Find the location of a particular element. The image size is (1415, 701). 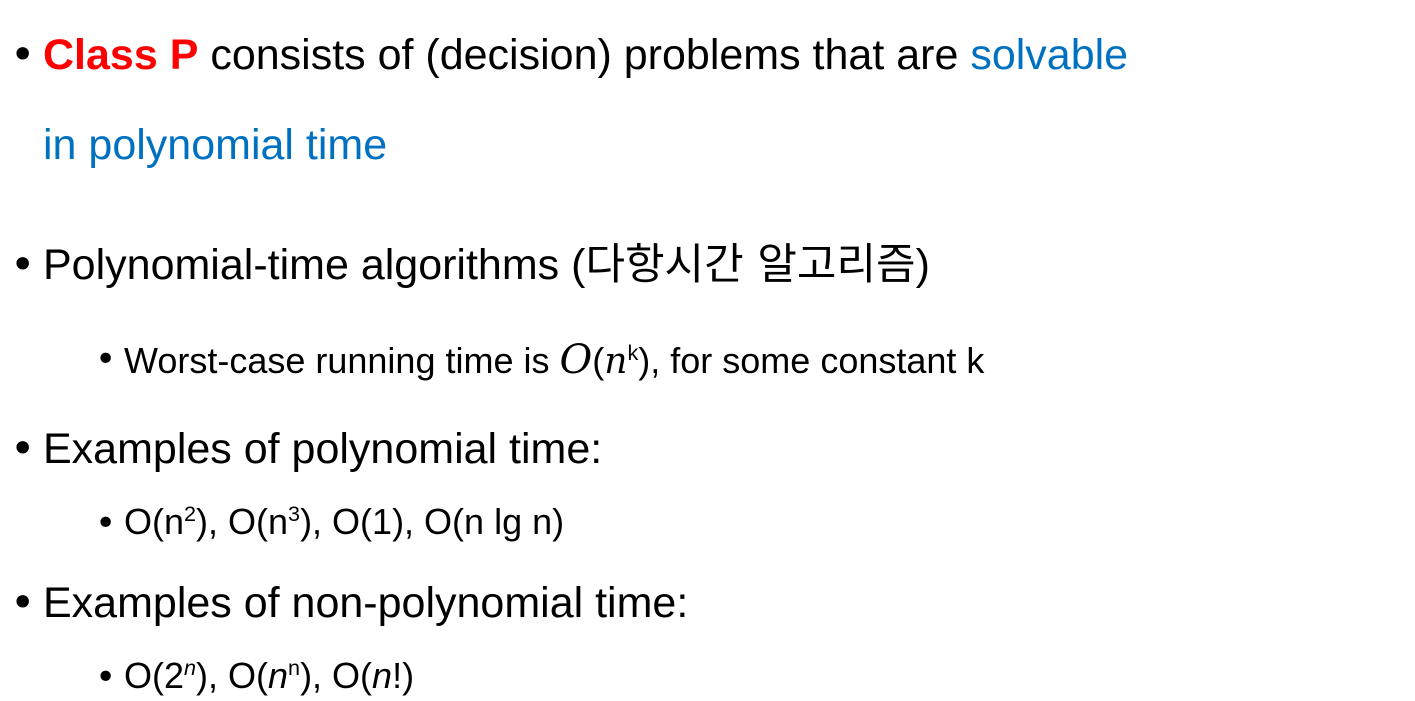

item-2-line: Polynomial-time algorithms (다항시간 알고리즘) is located at coordinates (486, 265).